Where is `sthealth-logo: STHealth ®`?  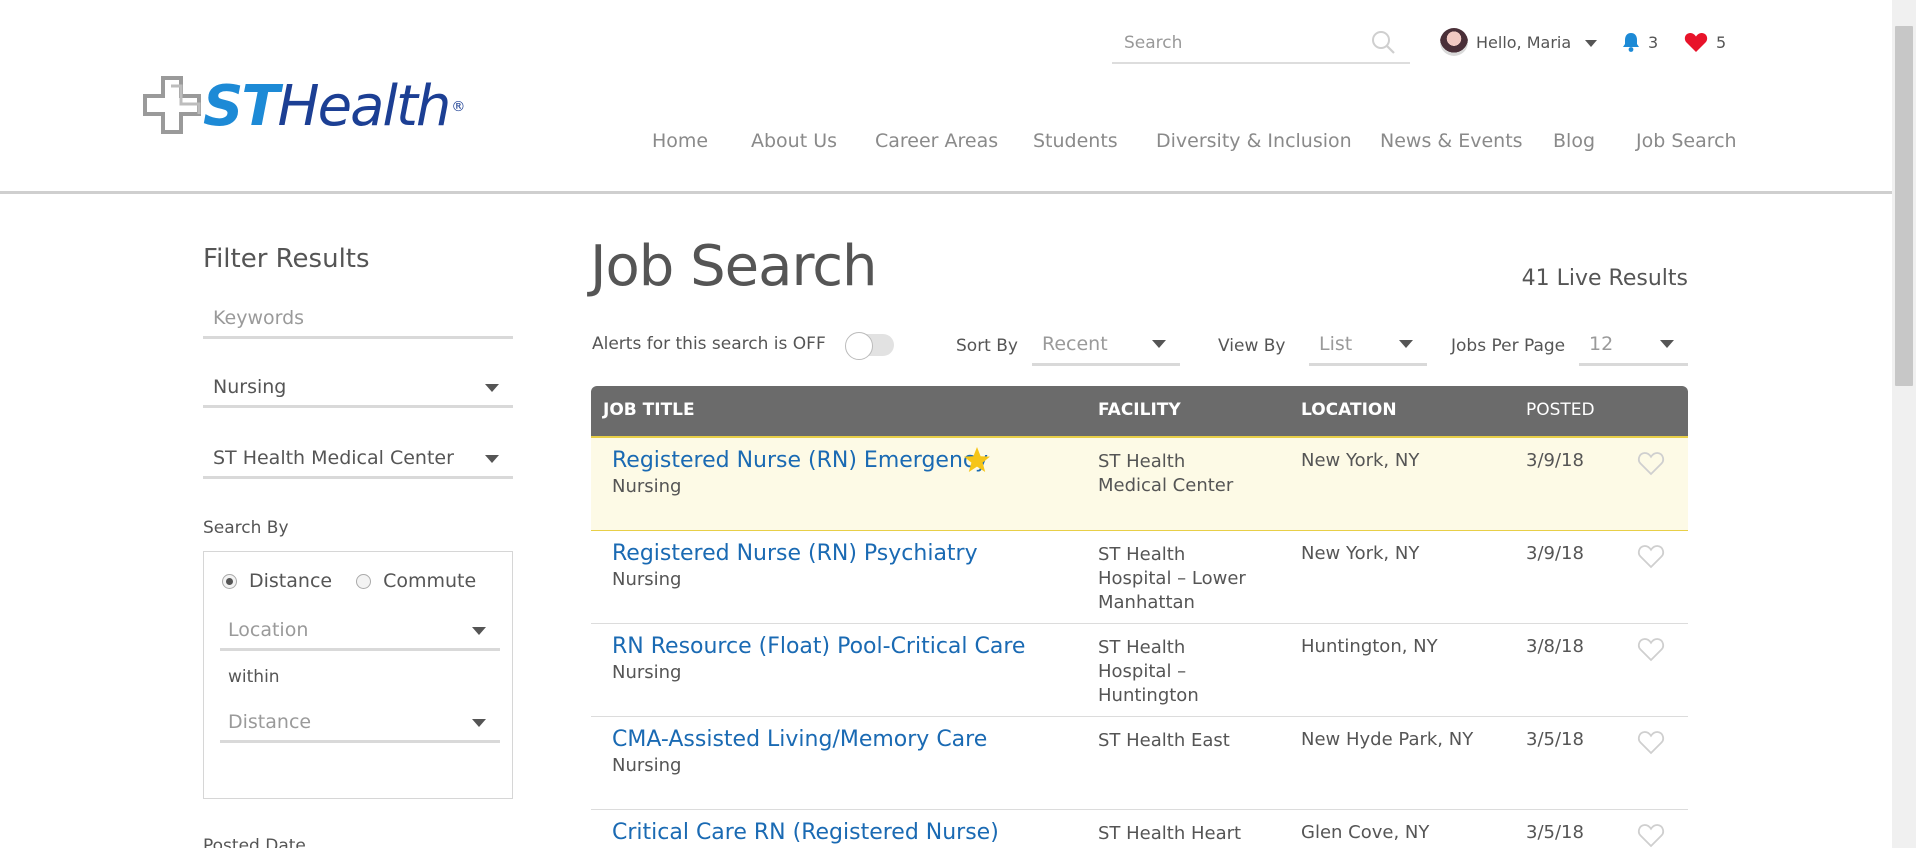 sthealth-logo: STHealth ® is located at coordinates (304, 107).